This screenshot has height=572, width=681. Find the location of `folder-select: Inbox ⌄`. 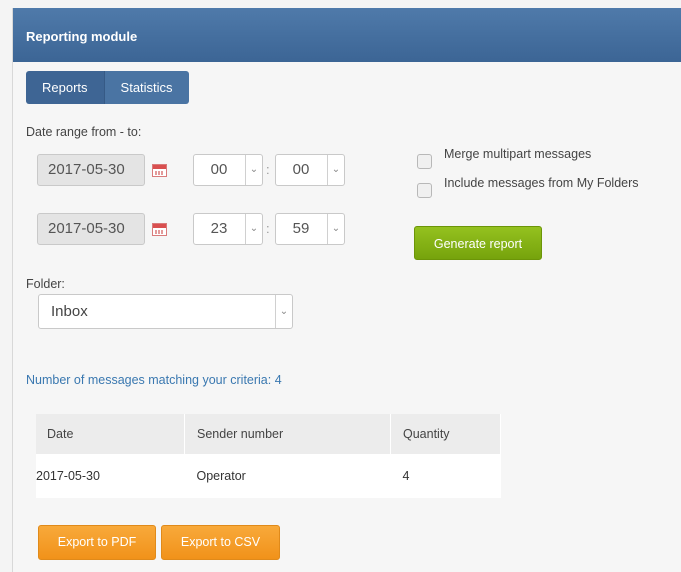

folder-select: Inbox ⌄ is located at coordinates (165, 311).